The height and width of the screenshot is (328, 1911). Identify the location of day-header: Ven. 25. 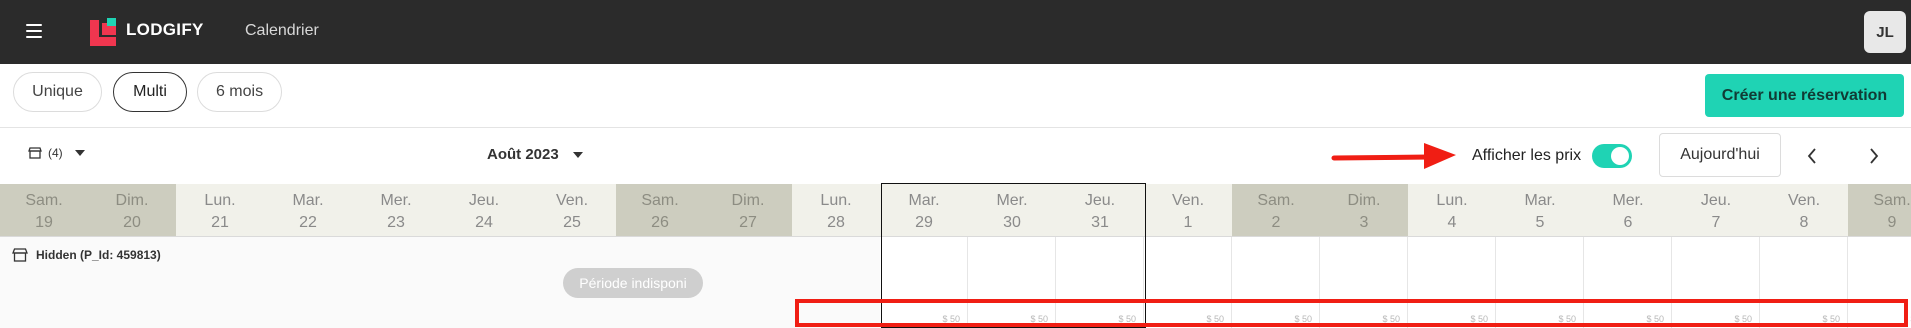
(572, 210).